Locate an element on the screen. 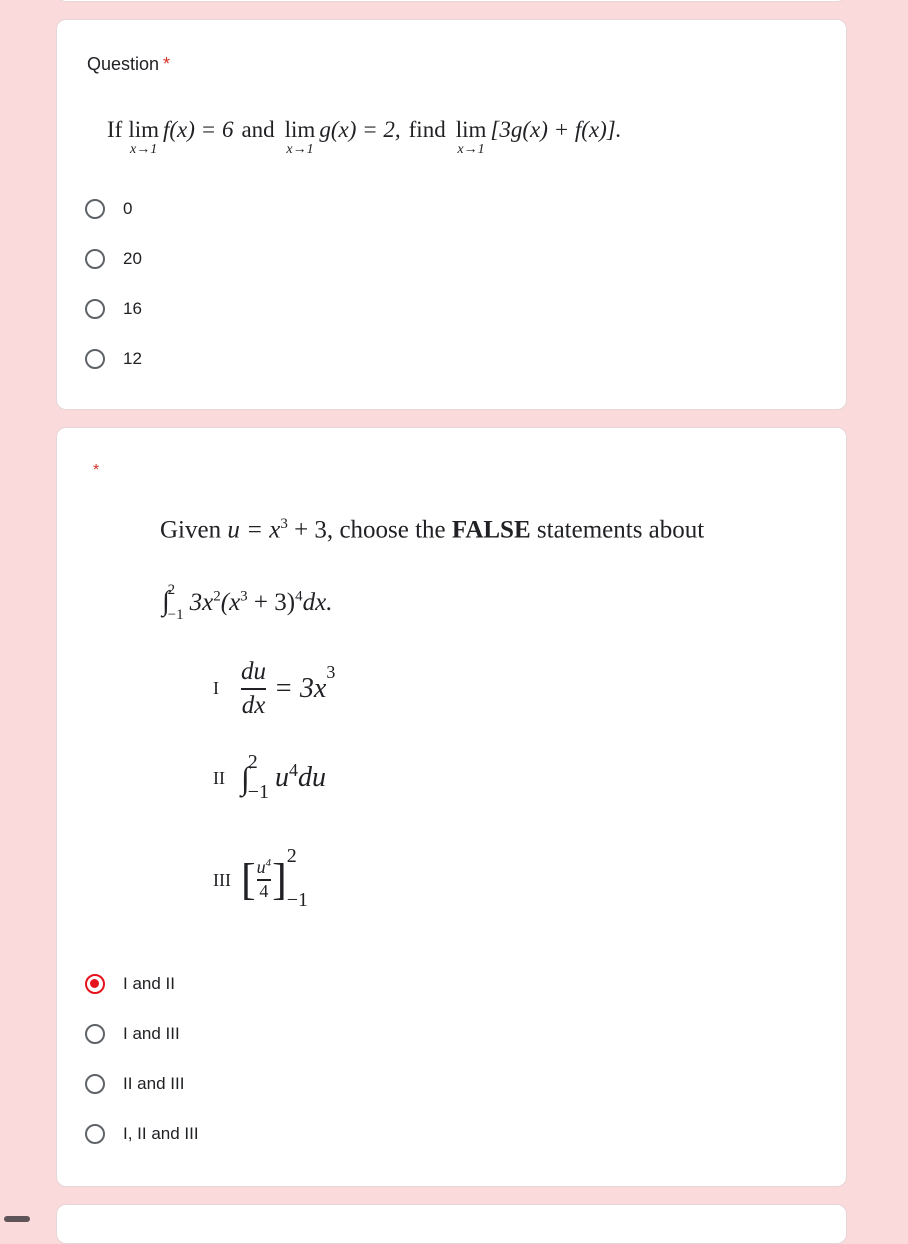  question-title: Question * is located at coordinates (128, 64).